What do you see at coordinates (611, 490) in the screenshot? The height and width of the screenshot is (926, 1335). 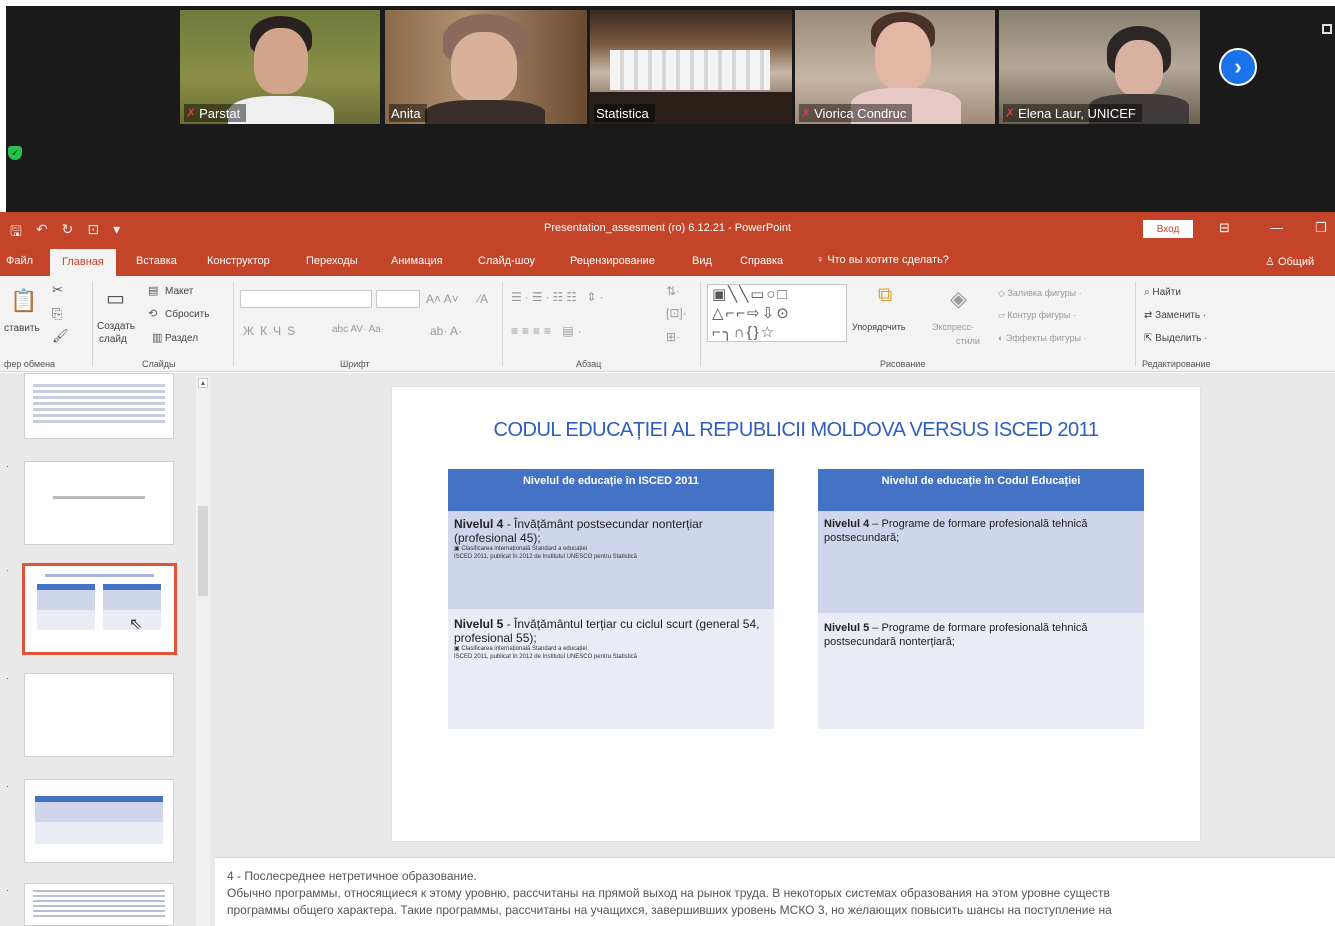 I see `table-header: Nivelul de educație în ISCED 2011` at bounding box center [611, 490].